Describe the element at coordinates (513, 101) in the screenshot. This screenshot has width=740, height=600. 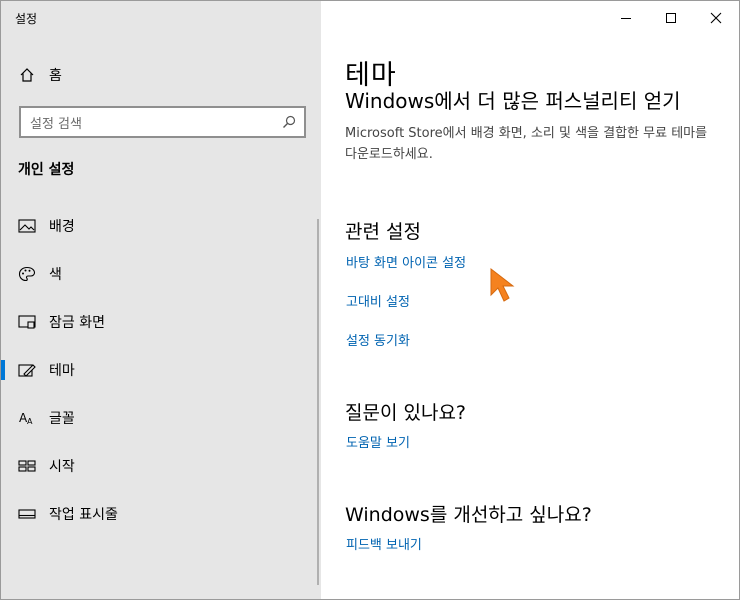
I see `heading-text: Windows에서 더 많은 퍼스널리티 얻기` at that location.